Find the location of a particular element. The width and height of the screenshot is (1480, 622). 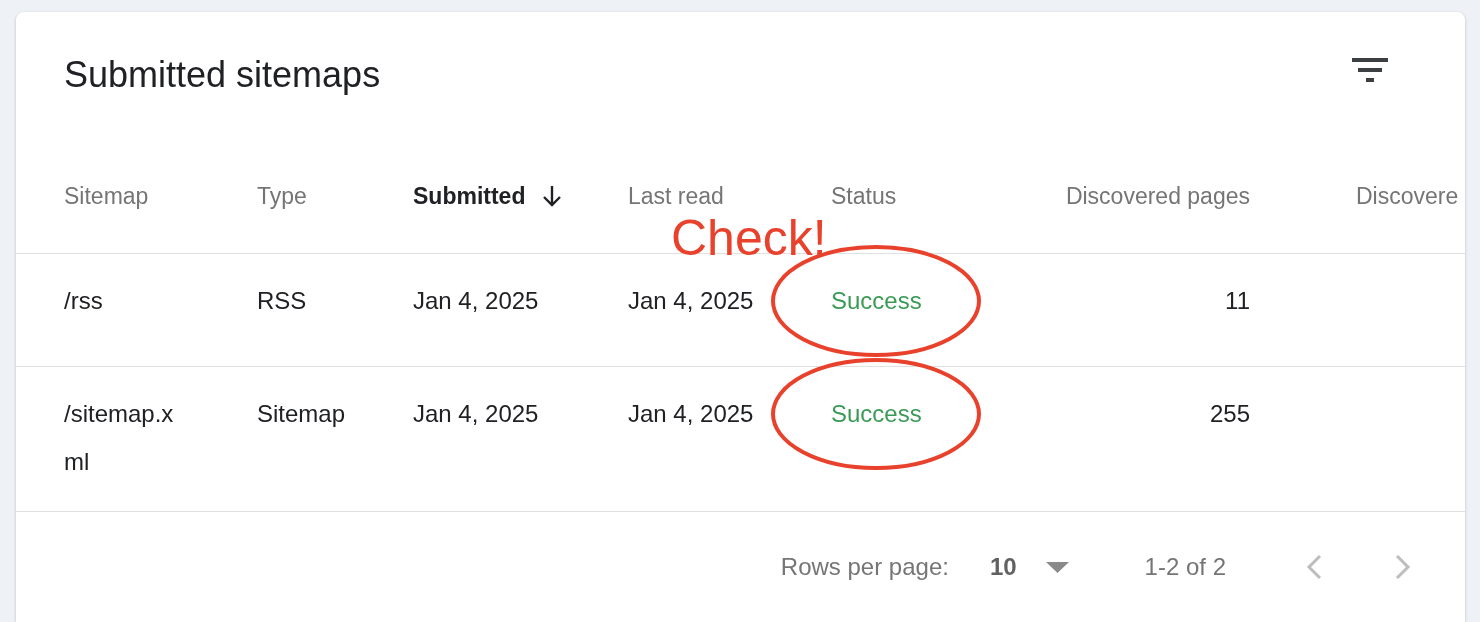

table-cell-text: 11 is located at coordinates (1237, 301).